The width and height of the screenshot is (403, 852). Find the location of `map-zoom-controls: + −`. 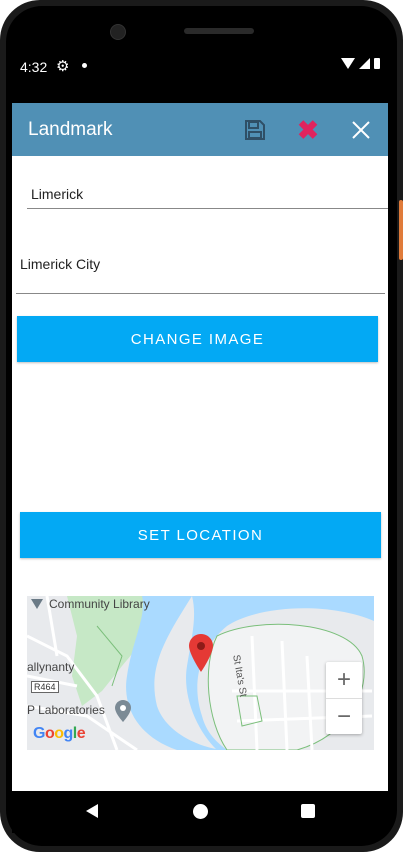

map-zoom-controls: + − is located at coordinates (344, 698).